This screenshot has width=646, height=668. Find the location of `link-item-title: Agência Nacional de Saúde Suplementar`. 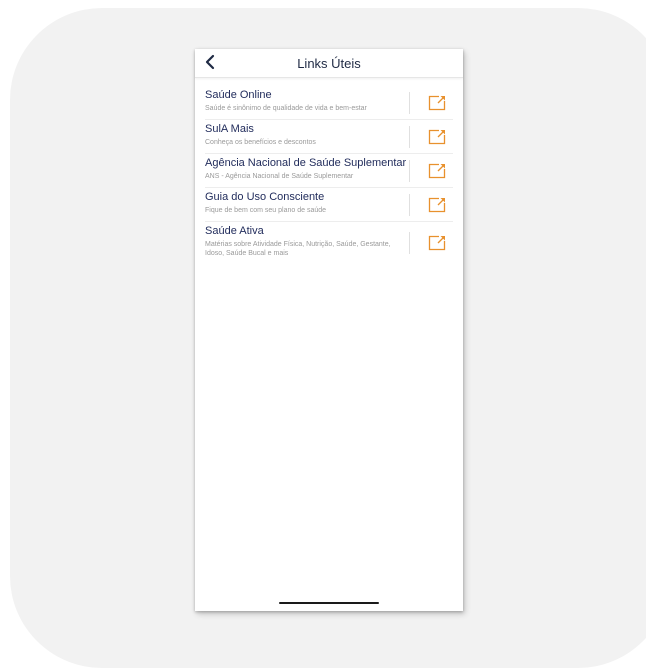

link-item-title: Agência Nacional de Saúde Suplementar is located at coordinates (306, 163).